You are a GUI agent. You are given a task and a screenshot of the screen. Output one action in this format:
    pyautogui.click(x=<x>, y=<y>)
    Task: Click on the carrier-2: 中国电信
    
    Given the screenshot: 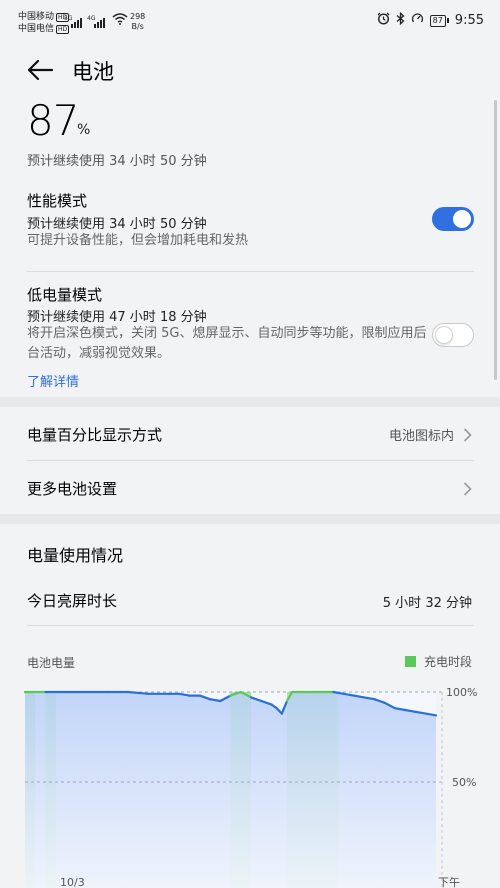 What is the action you would take?
    pyautogui.click(x=36, y=29)
    